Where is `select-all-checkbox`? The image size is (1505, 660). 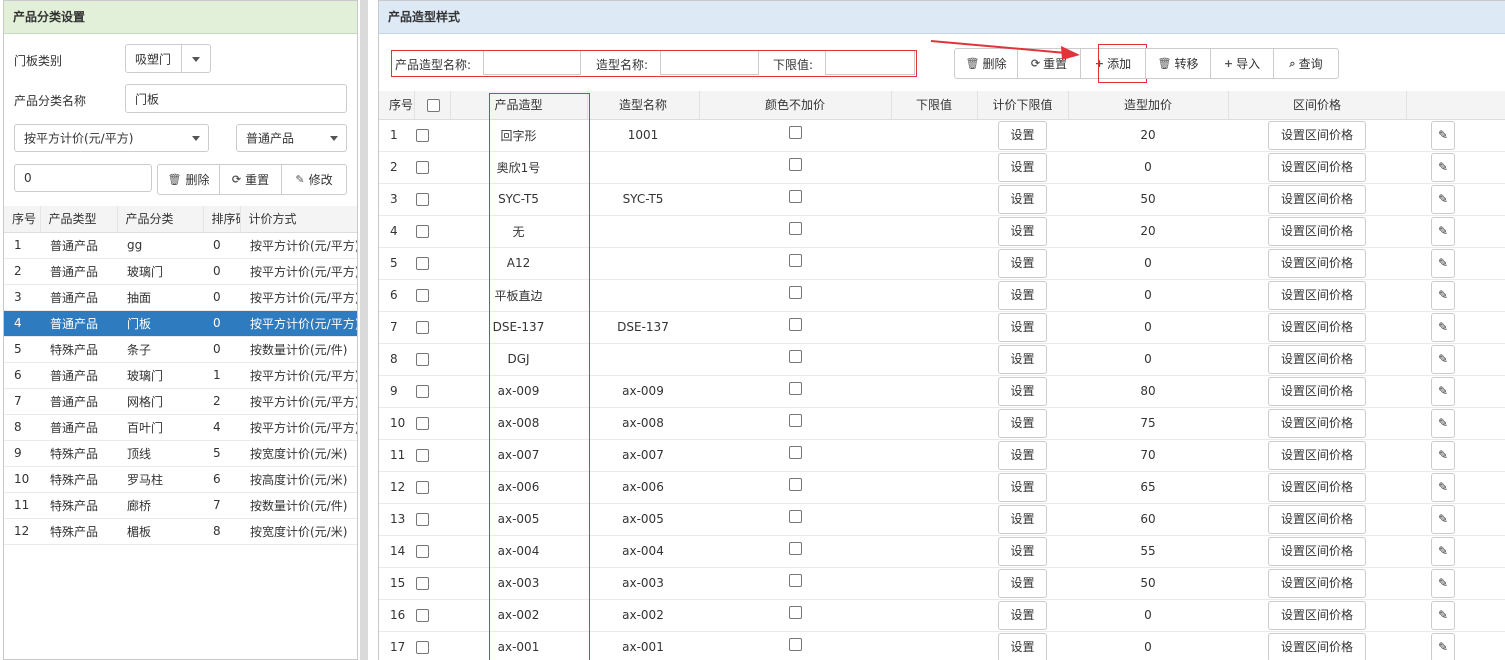
select-all-checkbox is located at coordinates (432, 105).